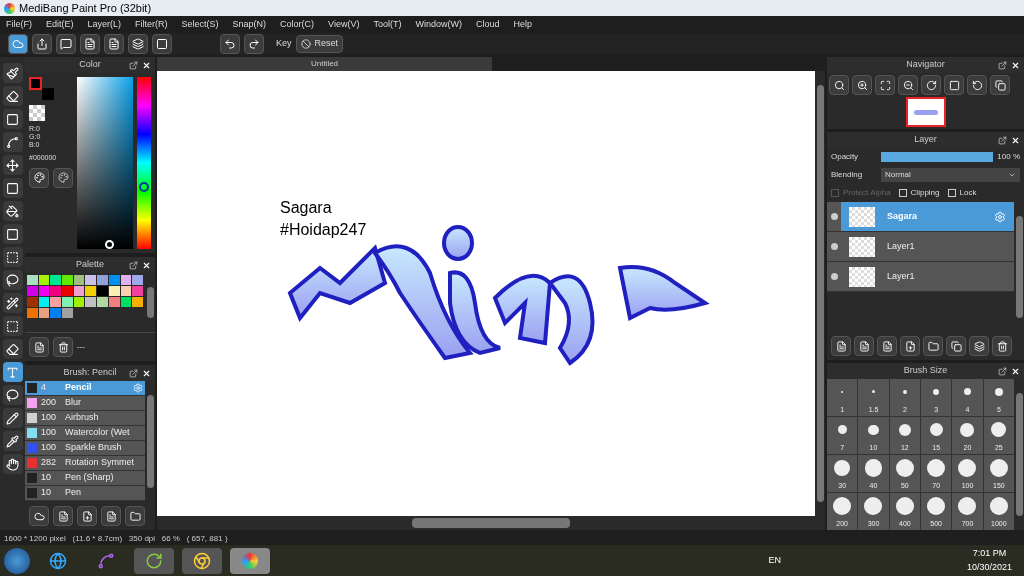 The width and height of the screenshot is (1024, 576). What do you see at coordinates (90, 265) in the screenshot?
I see `panel-title: Palette` at bounding box center [90, 265].